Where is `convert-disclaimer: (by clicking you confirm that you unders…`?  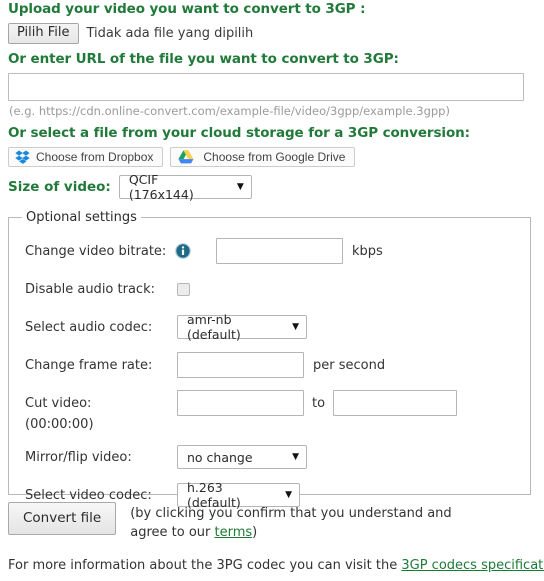
convert-disclaimer: (by clicking you confirm that you unders… is located at coordinates (290, 523).